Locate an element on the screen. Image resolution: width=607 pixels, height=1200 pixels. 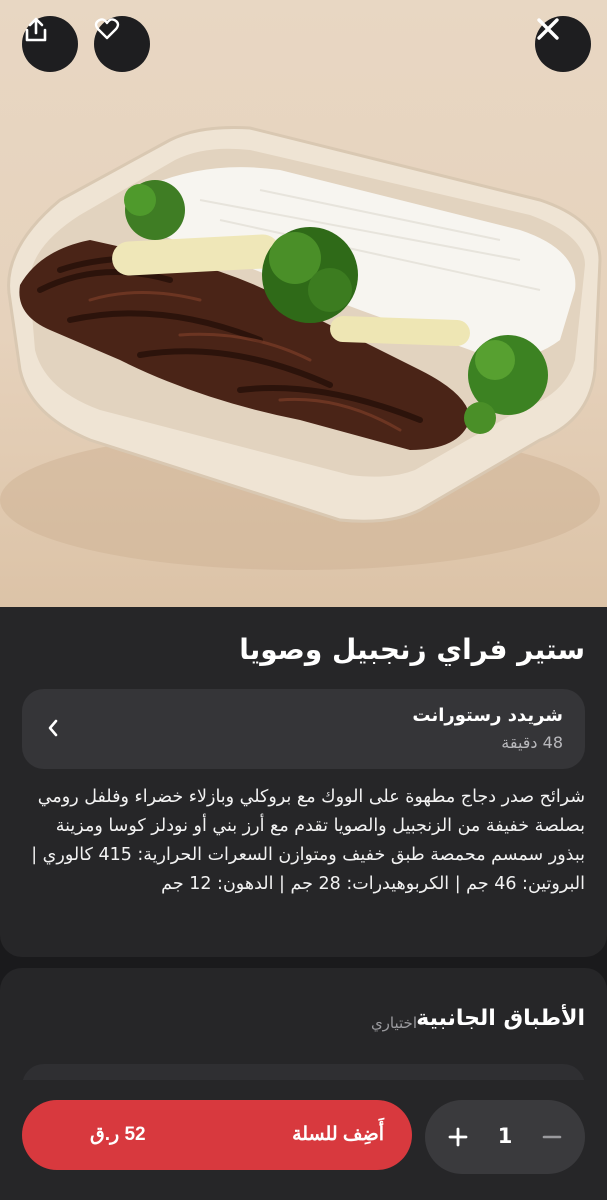
add-to-cart-label: أَضِف للسلة is located at coordinates (338, 1134).